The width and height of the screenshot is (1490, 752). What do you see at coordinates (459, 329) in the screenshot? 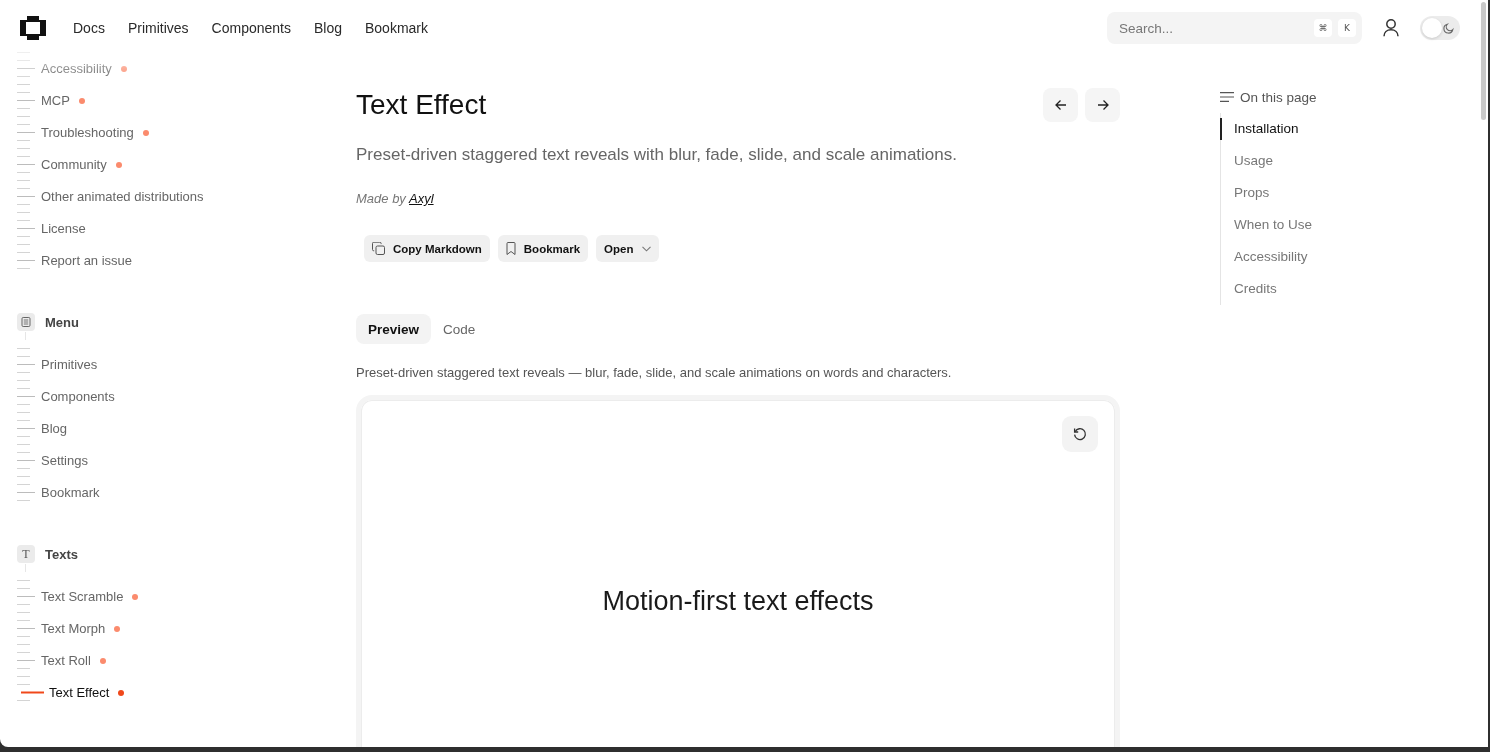
I see `tab: Code` at bounding box center [459, 329].